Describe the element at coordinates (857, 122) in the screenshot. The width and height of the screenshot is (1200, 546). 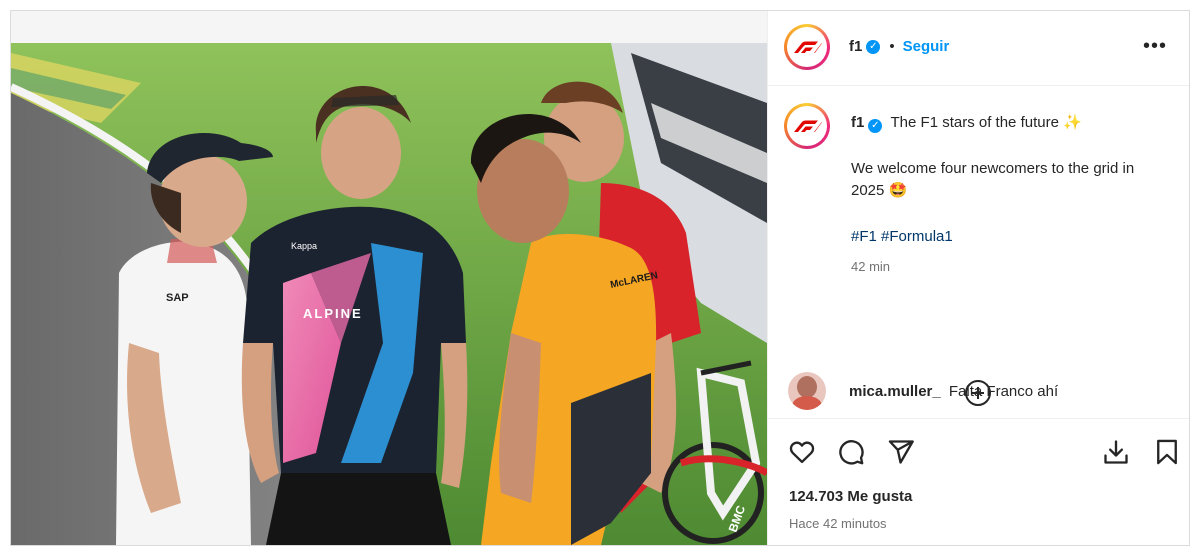
I see `caption-username: f1` at that location.